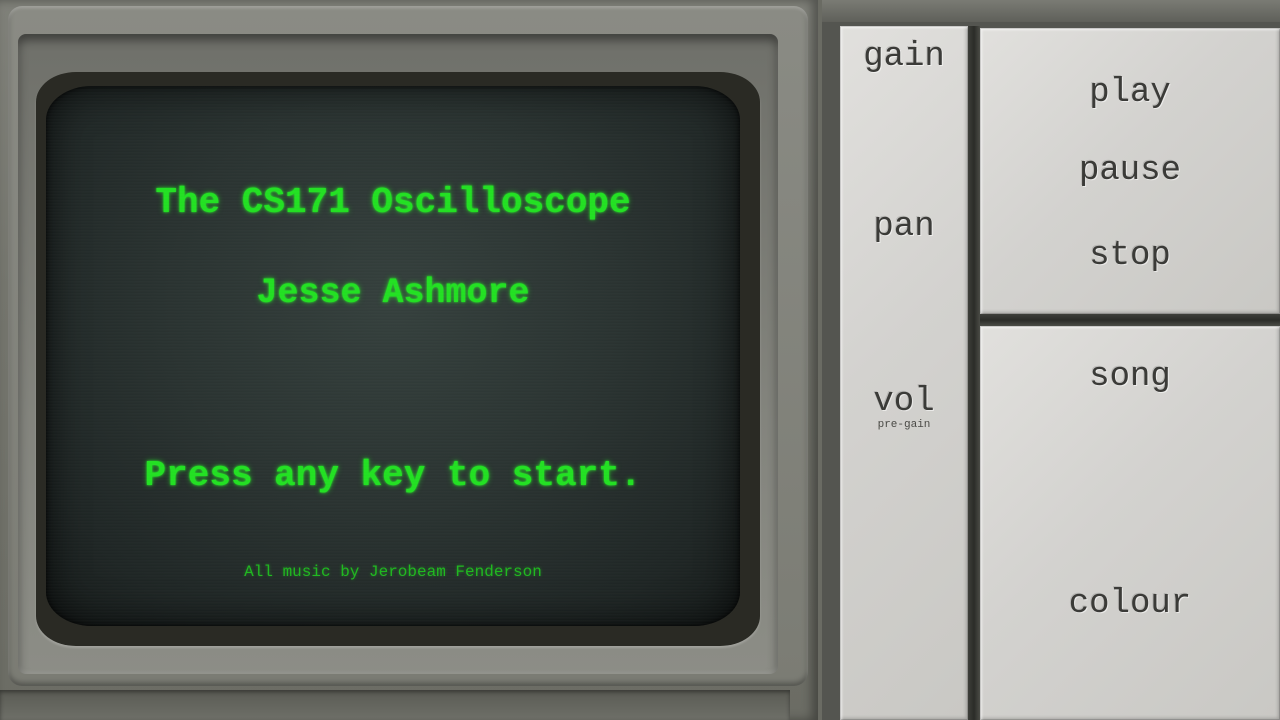 The image size is (1280, 720). I want to click on start-prompt: Press any key to start., so click(393, 475).